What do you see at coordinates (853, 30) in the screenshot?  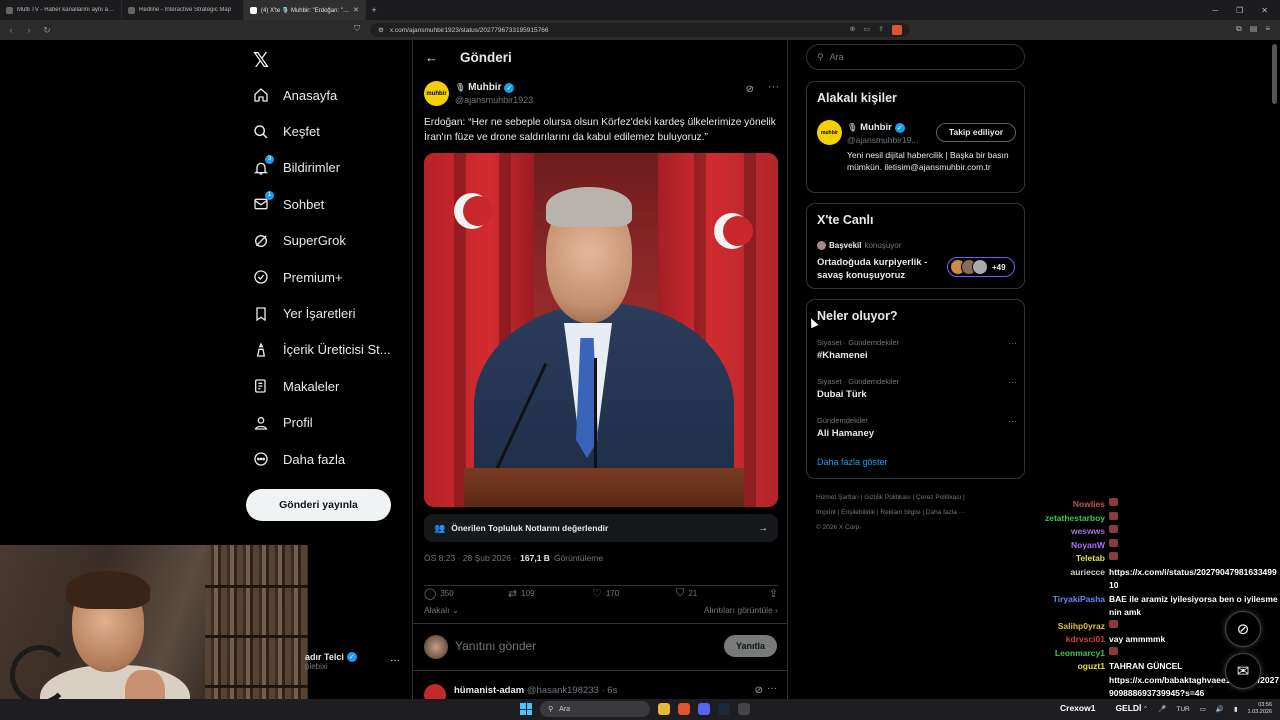 I see `zoom-icon: ⊕` at bounding box center [853, 30].